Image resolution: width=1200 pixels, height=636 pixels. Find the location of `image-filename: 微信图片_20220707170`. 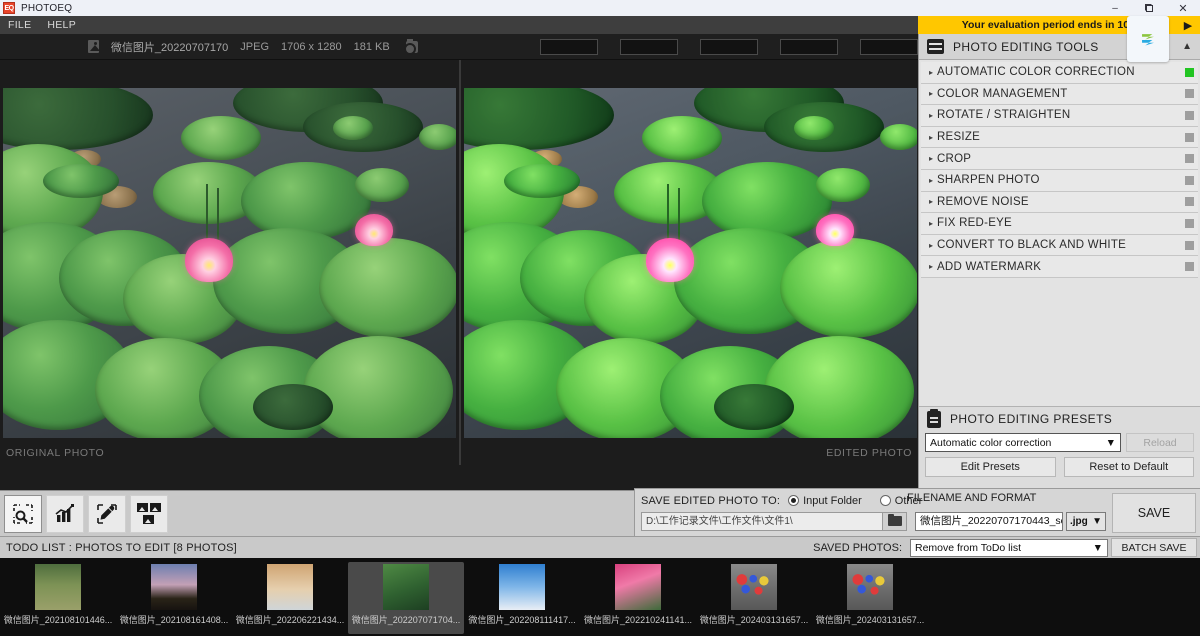

image-filename: 微信图片_20220707170 is located at coordinates (169, 47).